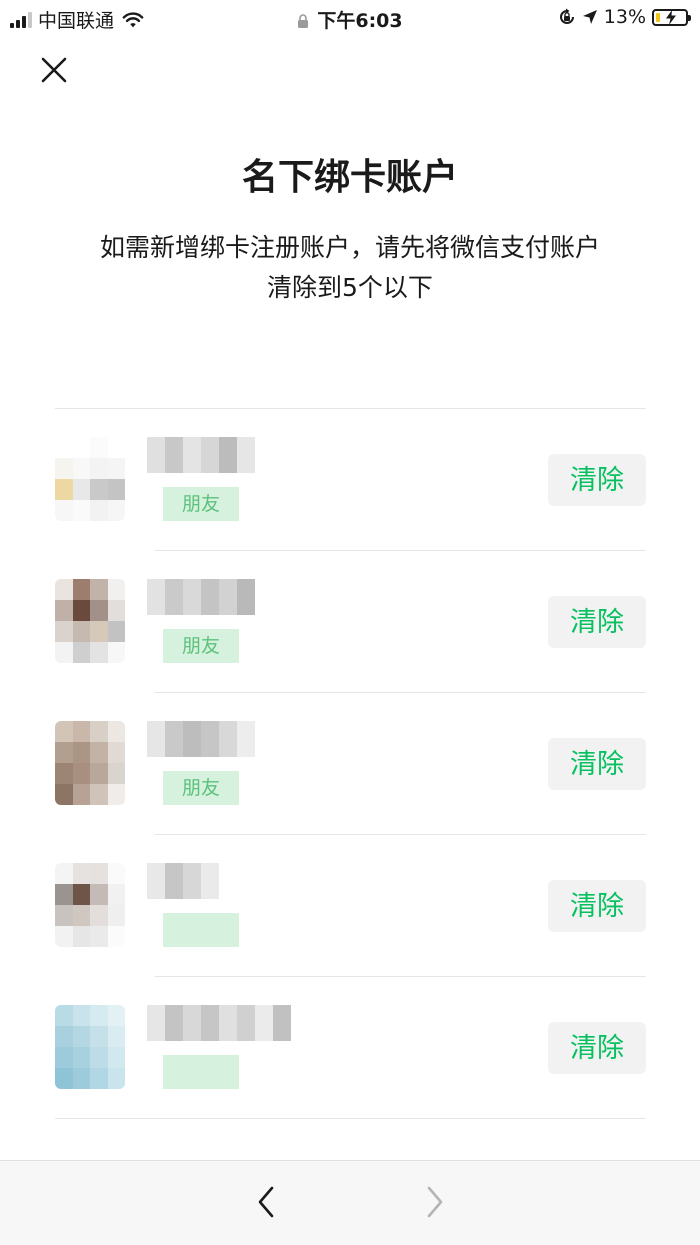 This screenshot has width=700, height=1245. I want to click on status-bar: 中国联通 下午6:03 13%, so click(350, 18).